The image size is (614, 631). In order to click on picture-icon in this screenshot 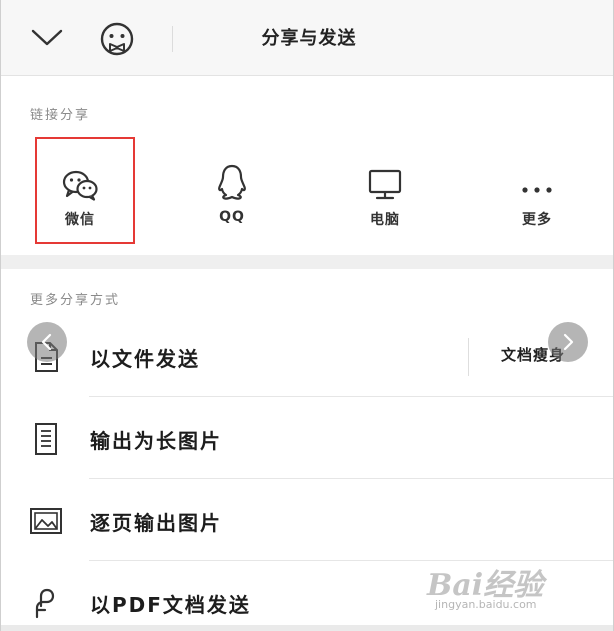, I will do `click(46, 521)`.